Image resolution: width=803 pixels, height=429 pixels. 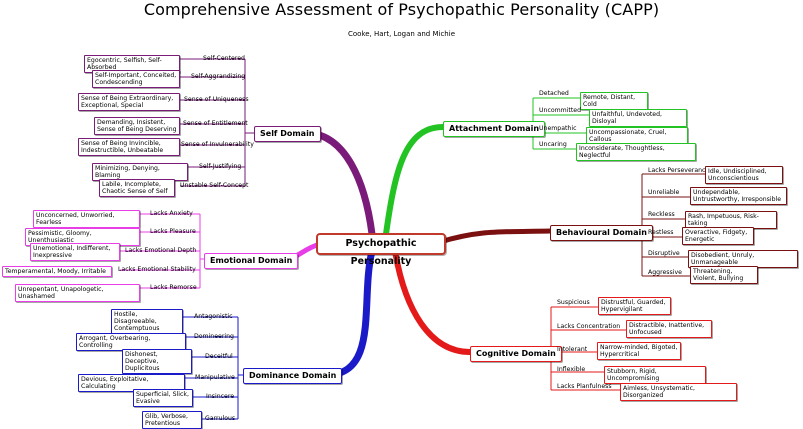 I want to click on attachment-item-desc: Unfaithful, Undevoted, Disloyal, so click(x=638, y=118).